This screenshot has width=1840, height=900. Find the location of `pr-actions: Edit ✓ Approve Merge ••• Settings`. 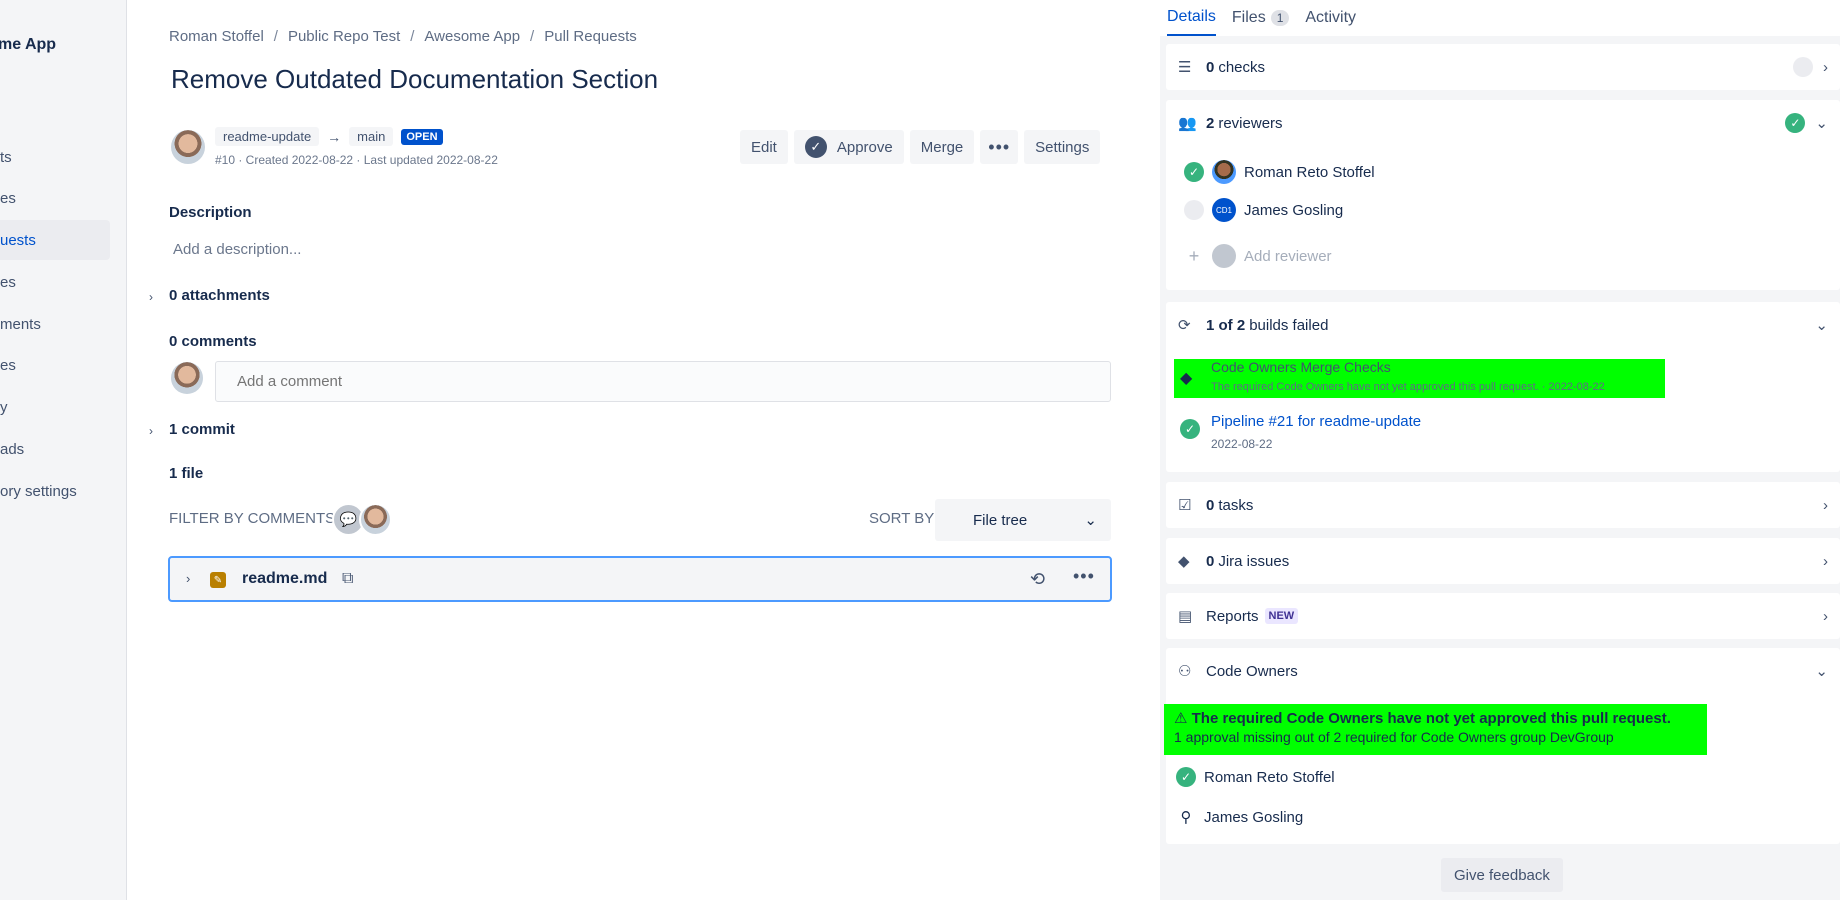

pr-actions: Edit ✓ Approve Merge ••• Settings is located at coordinates (920, 147).